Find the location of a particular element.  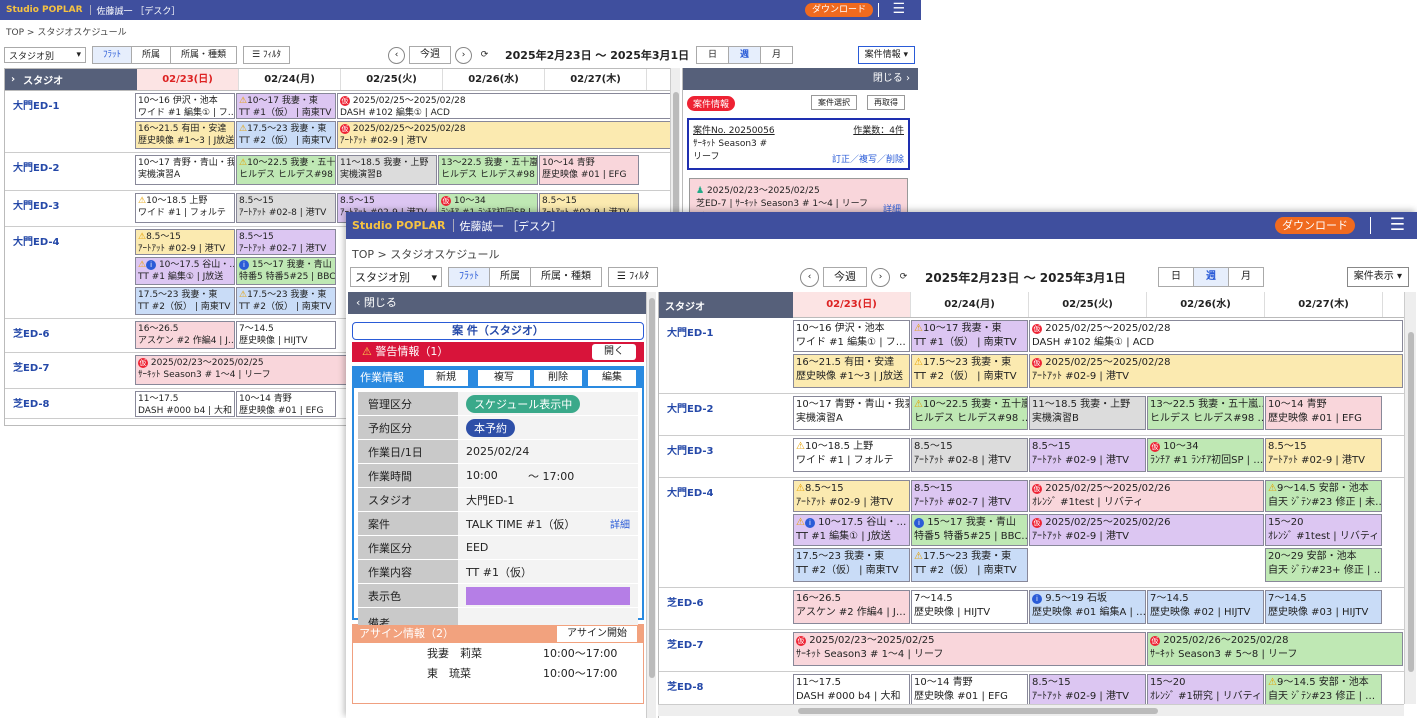

filter-button: ☰ ﾌｨﾙﾀ is located at coordinates (633, 277).